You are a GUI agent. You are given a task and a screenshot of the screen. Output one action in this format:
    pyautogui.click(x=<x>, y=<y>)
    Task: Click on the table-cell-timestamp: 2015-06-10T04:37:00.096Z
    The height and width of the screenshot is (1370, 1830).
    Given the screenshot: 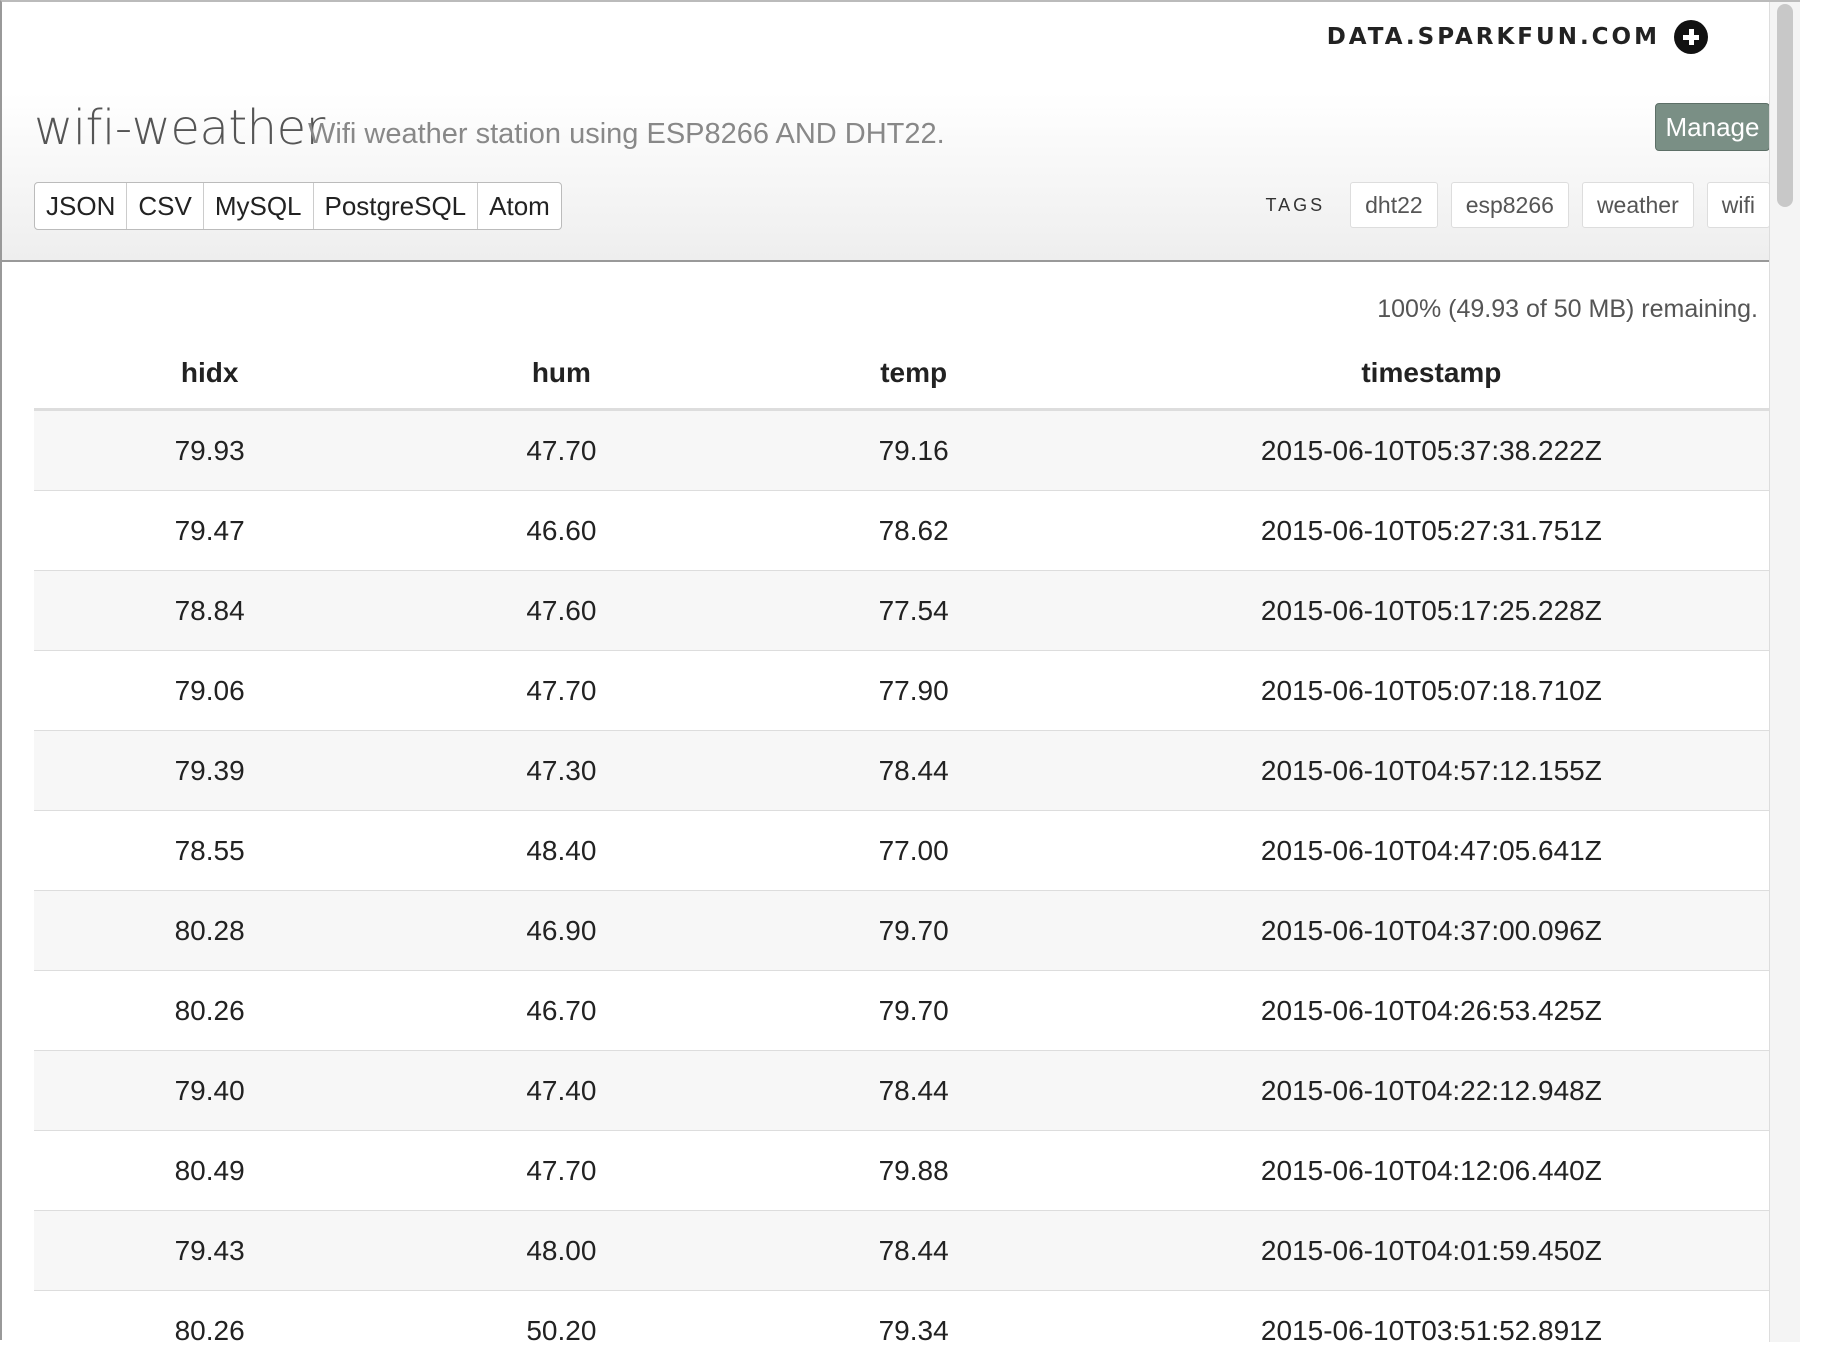 What is the action you would take?
    pyautogui.click(x=1431, y=931)
    